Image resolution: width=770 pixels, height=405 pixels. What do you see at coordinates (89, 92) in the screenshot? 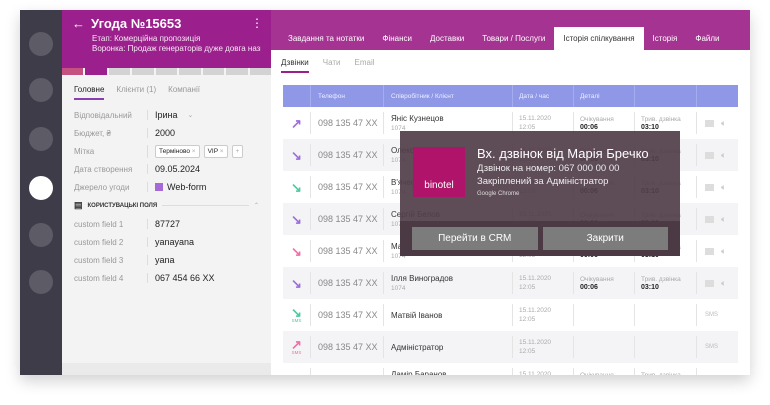
I see `tab-main: Головне` at bounding box center [89, 92].